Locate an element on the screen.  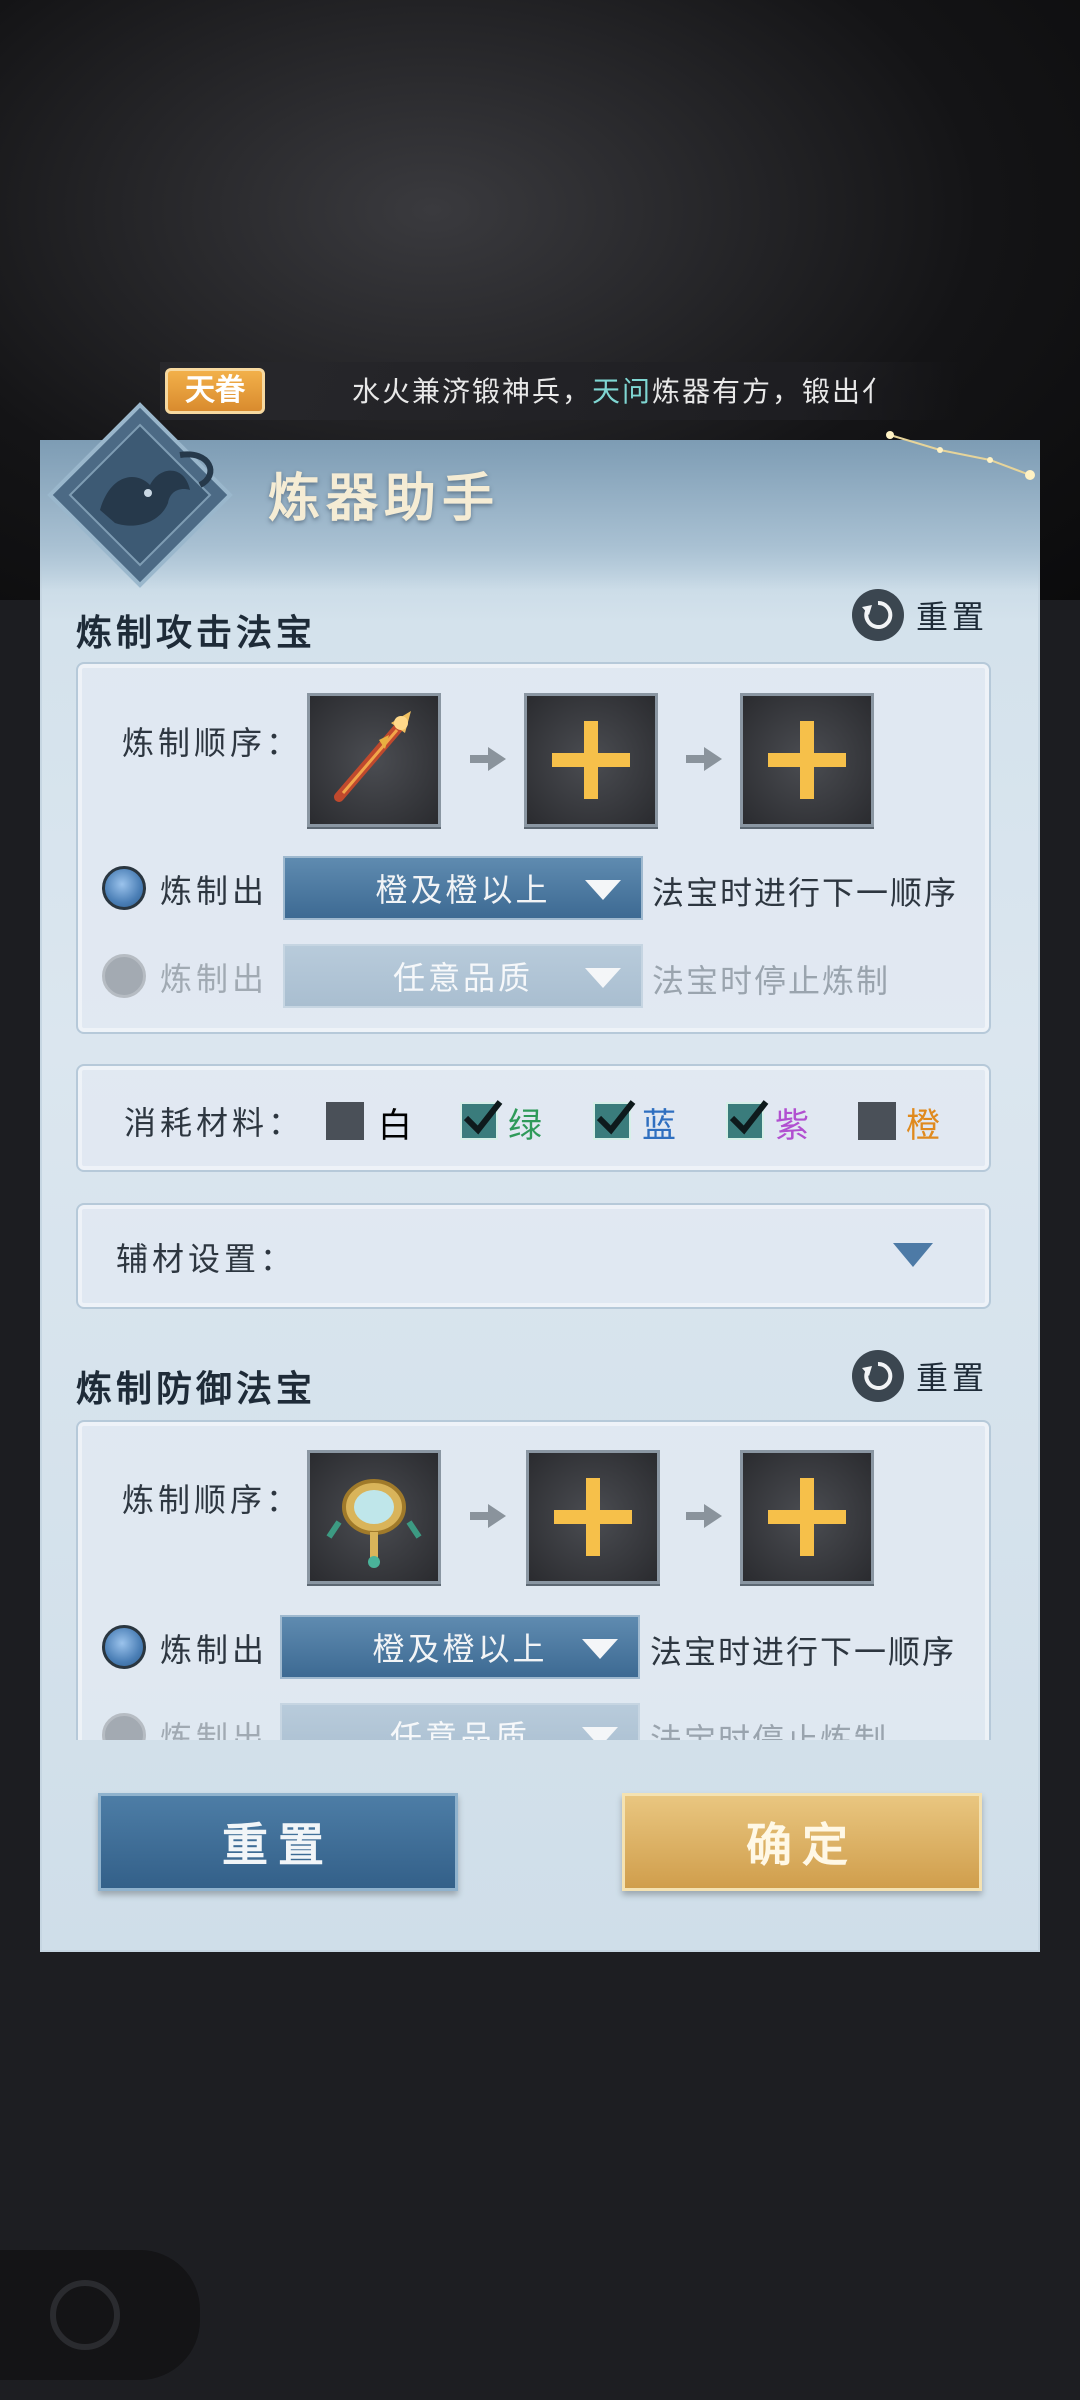
attack-stop-quality-value: 任意品质 is located at coordinates (462, 978).